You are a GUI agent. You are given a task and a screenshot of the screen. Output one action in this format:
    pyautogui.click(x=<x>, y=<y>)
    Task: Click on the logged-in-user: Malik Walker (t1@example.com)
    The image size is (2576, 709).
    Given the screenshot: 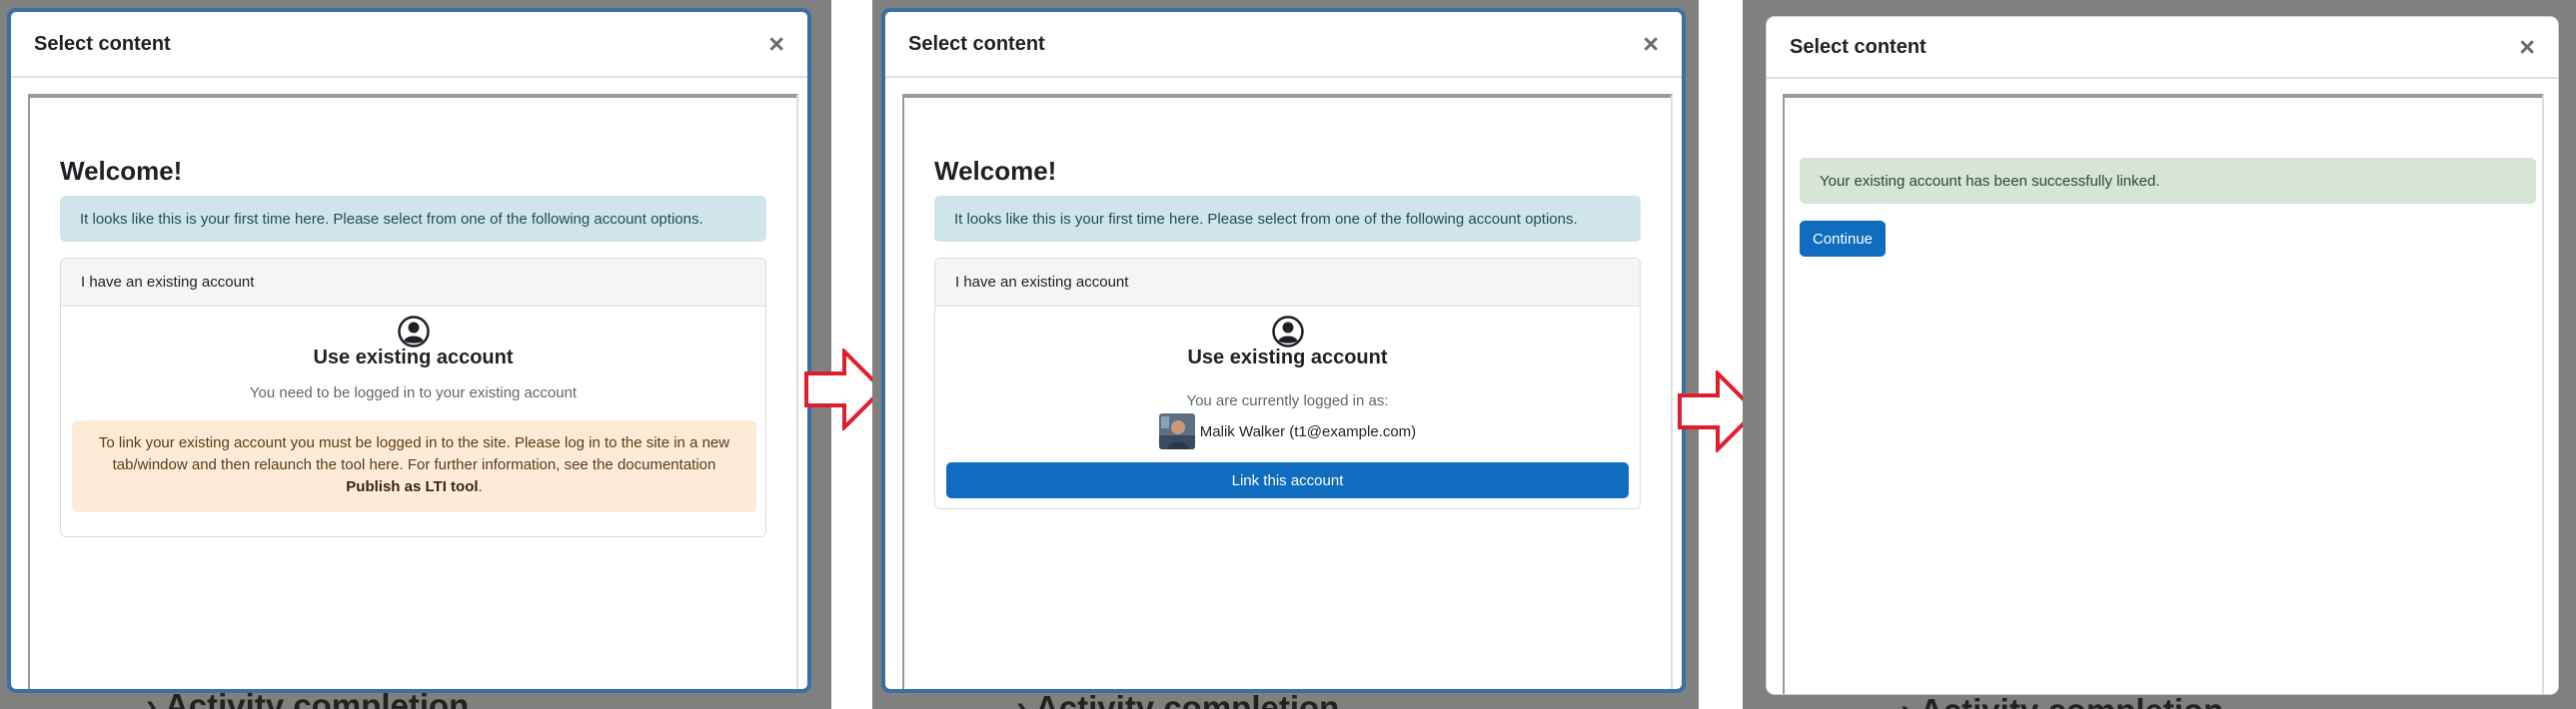 What is the action you would take?
    pyautogui.click(x=1287, y=431)
    